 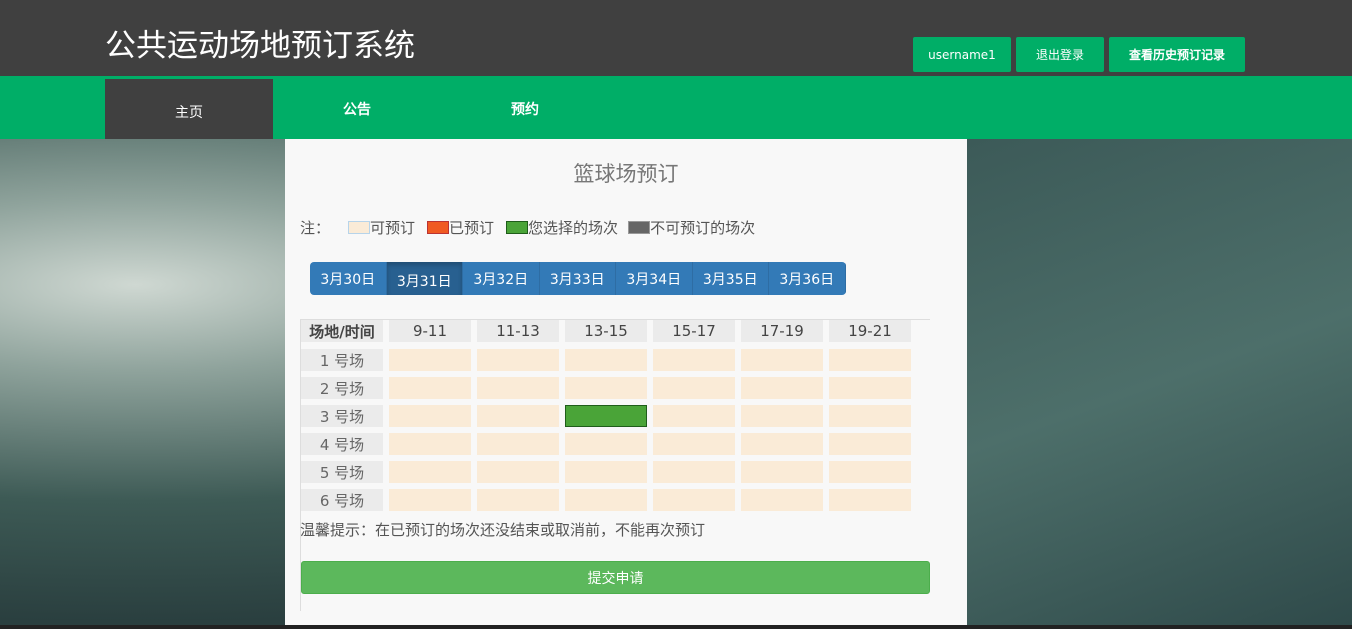 What do you see at coordinates (870, 331) in the screenshot?
I see `time-header: 19-21` at bounding box center [870, 331].